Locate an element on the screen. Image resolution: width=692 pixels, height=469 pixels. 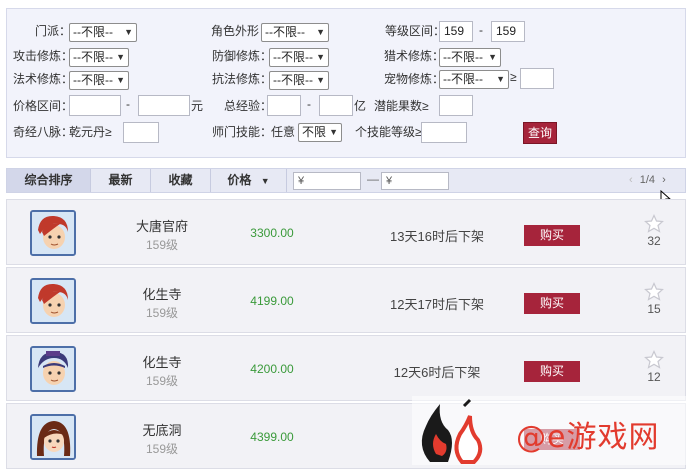
meridian-label: 奇经八脉： is located at coordinates (43, 132).